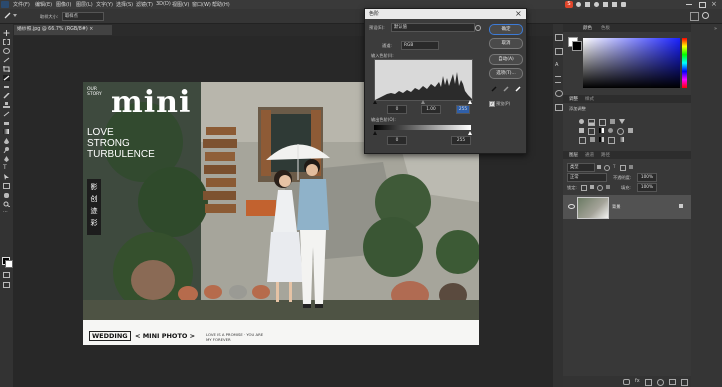 Image resolution: width=722 pixels, height=387 pixels. What do you see at coordinates (631, 63) in the screenshot?
I see `color-picker-field` at bounding box center [631, 63].